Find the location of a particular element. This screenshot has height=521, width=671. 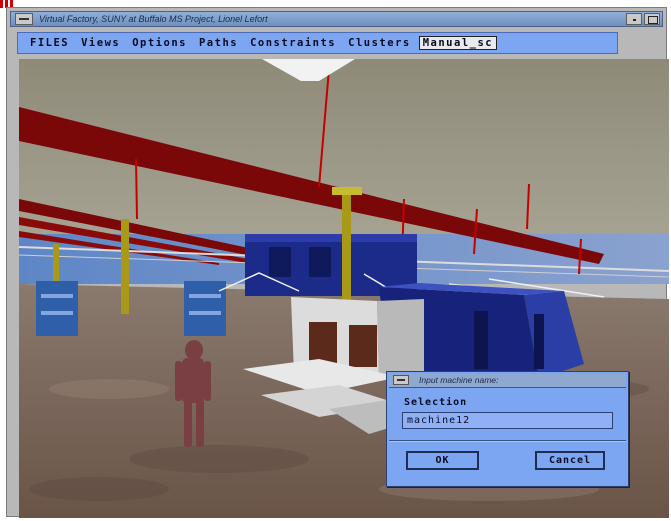

menu-options: Options is located at coordinates (159, 43).